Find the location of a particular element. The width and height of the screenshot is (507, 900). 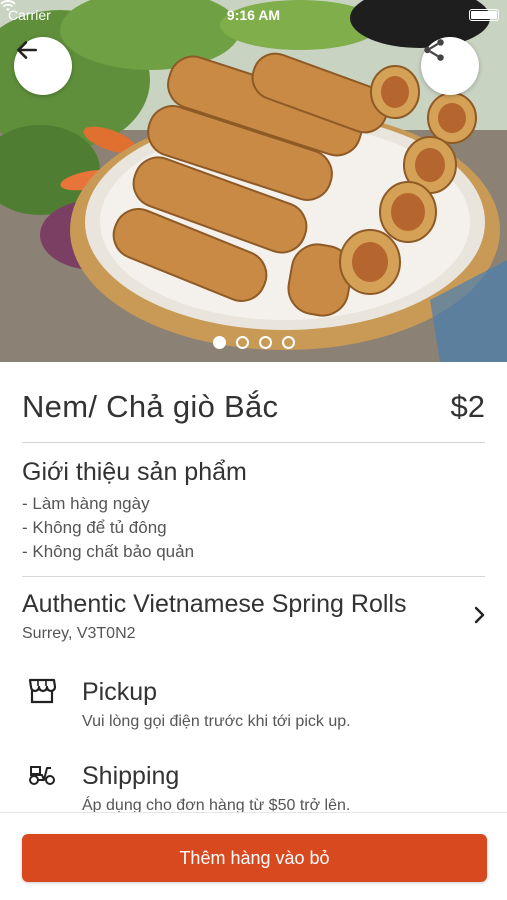

carousel-pagination is located at coordinates (253, 342).